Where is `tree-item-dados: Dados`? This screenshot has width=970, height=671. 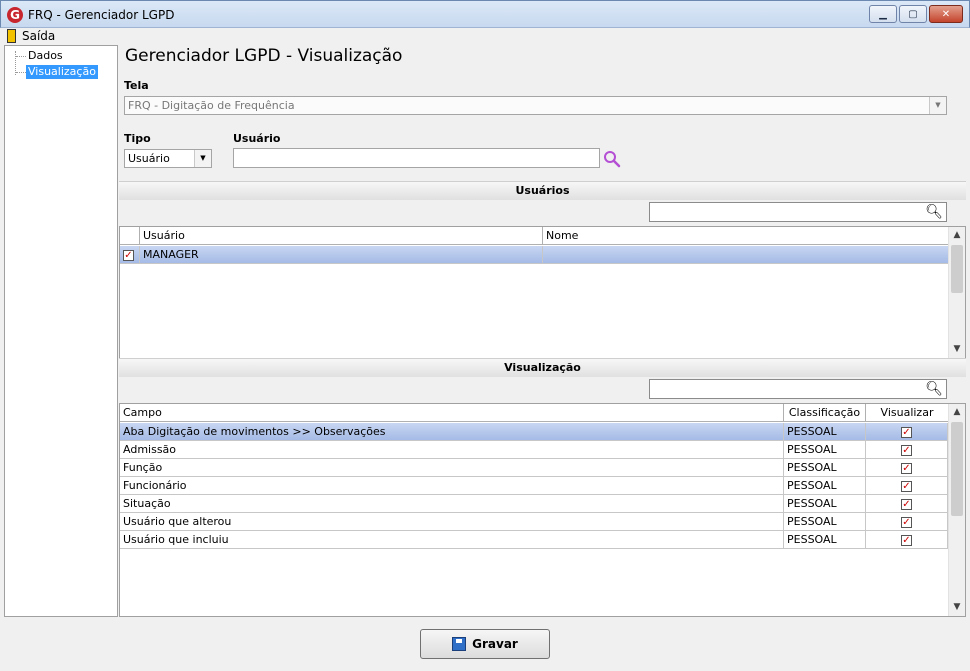
tree-item-dados: Dados is located at coordinates (45, 56).